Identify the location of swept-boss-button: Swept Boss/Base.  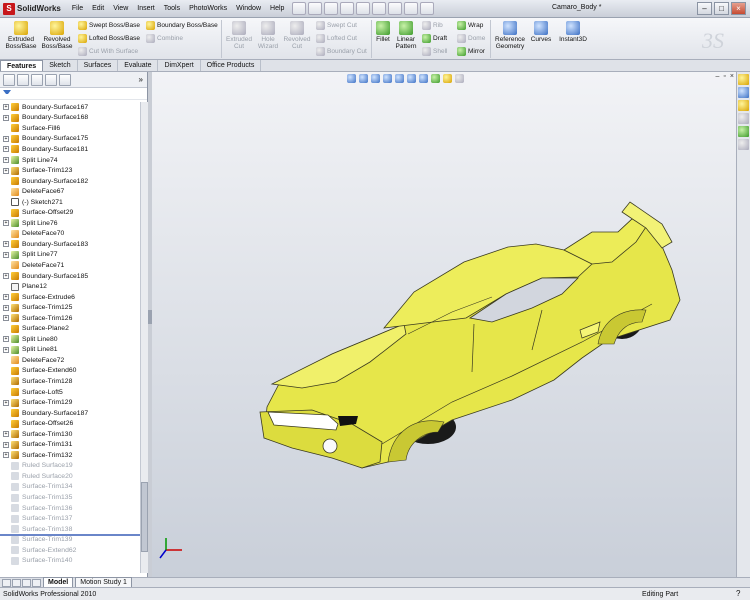
(109, 25).